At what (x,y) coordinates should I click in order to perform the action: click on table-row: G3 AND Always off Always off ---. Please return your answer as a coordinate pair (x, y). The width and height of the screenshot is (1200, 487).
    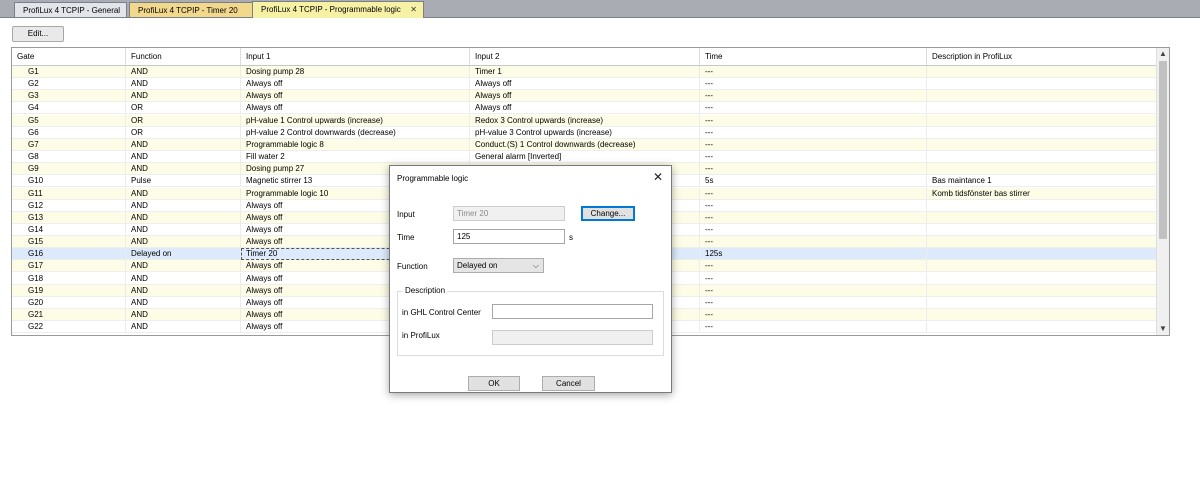
    Looking at the image, I should click on (585, 96).